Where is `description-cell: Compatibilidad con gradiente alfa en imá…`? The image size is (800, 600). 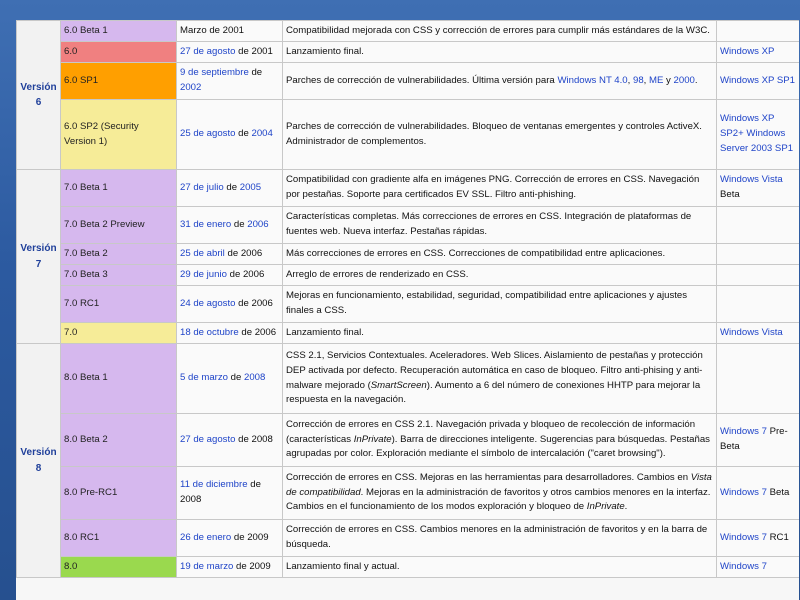 description-cell: Compatibilidad con gradiente alfa en imá… is located at coordinates (499, 188).